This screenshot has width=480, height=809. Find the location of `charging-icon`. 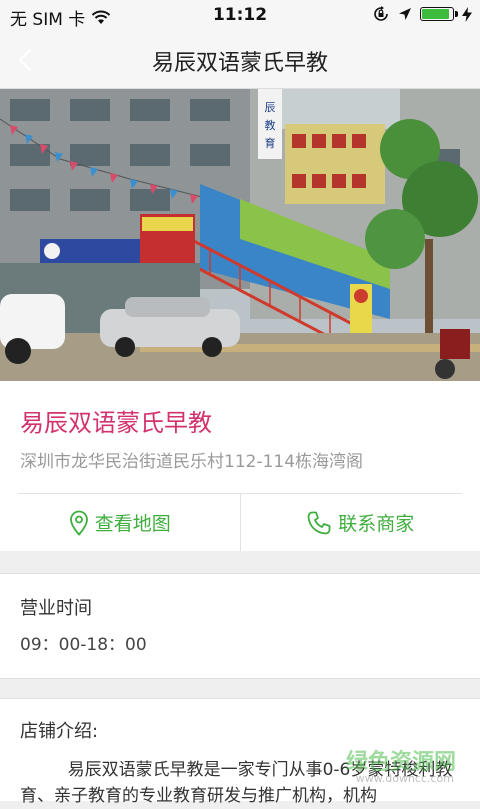

charging-icon is located at coordinates (467, 14).